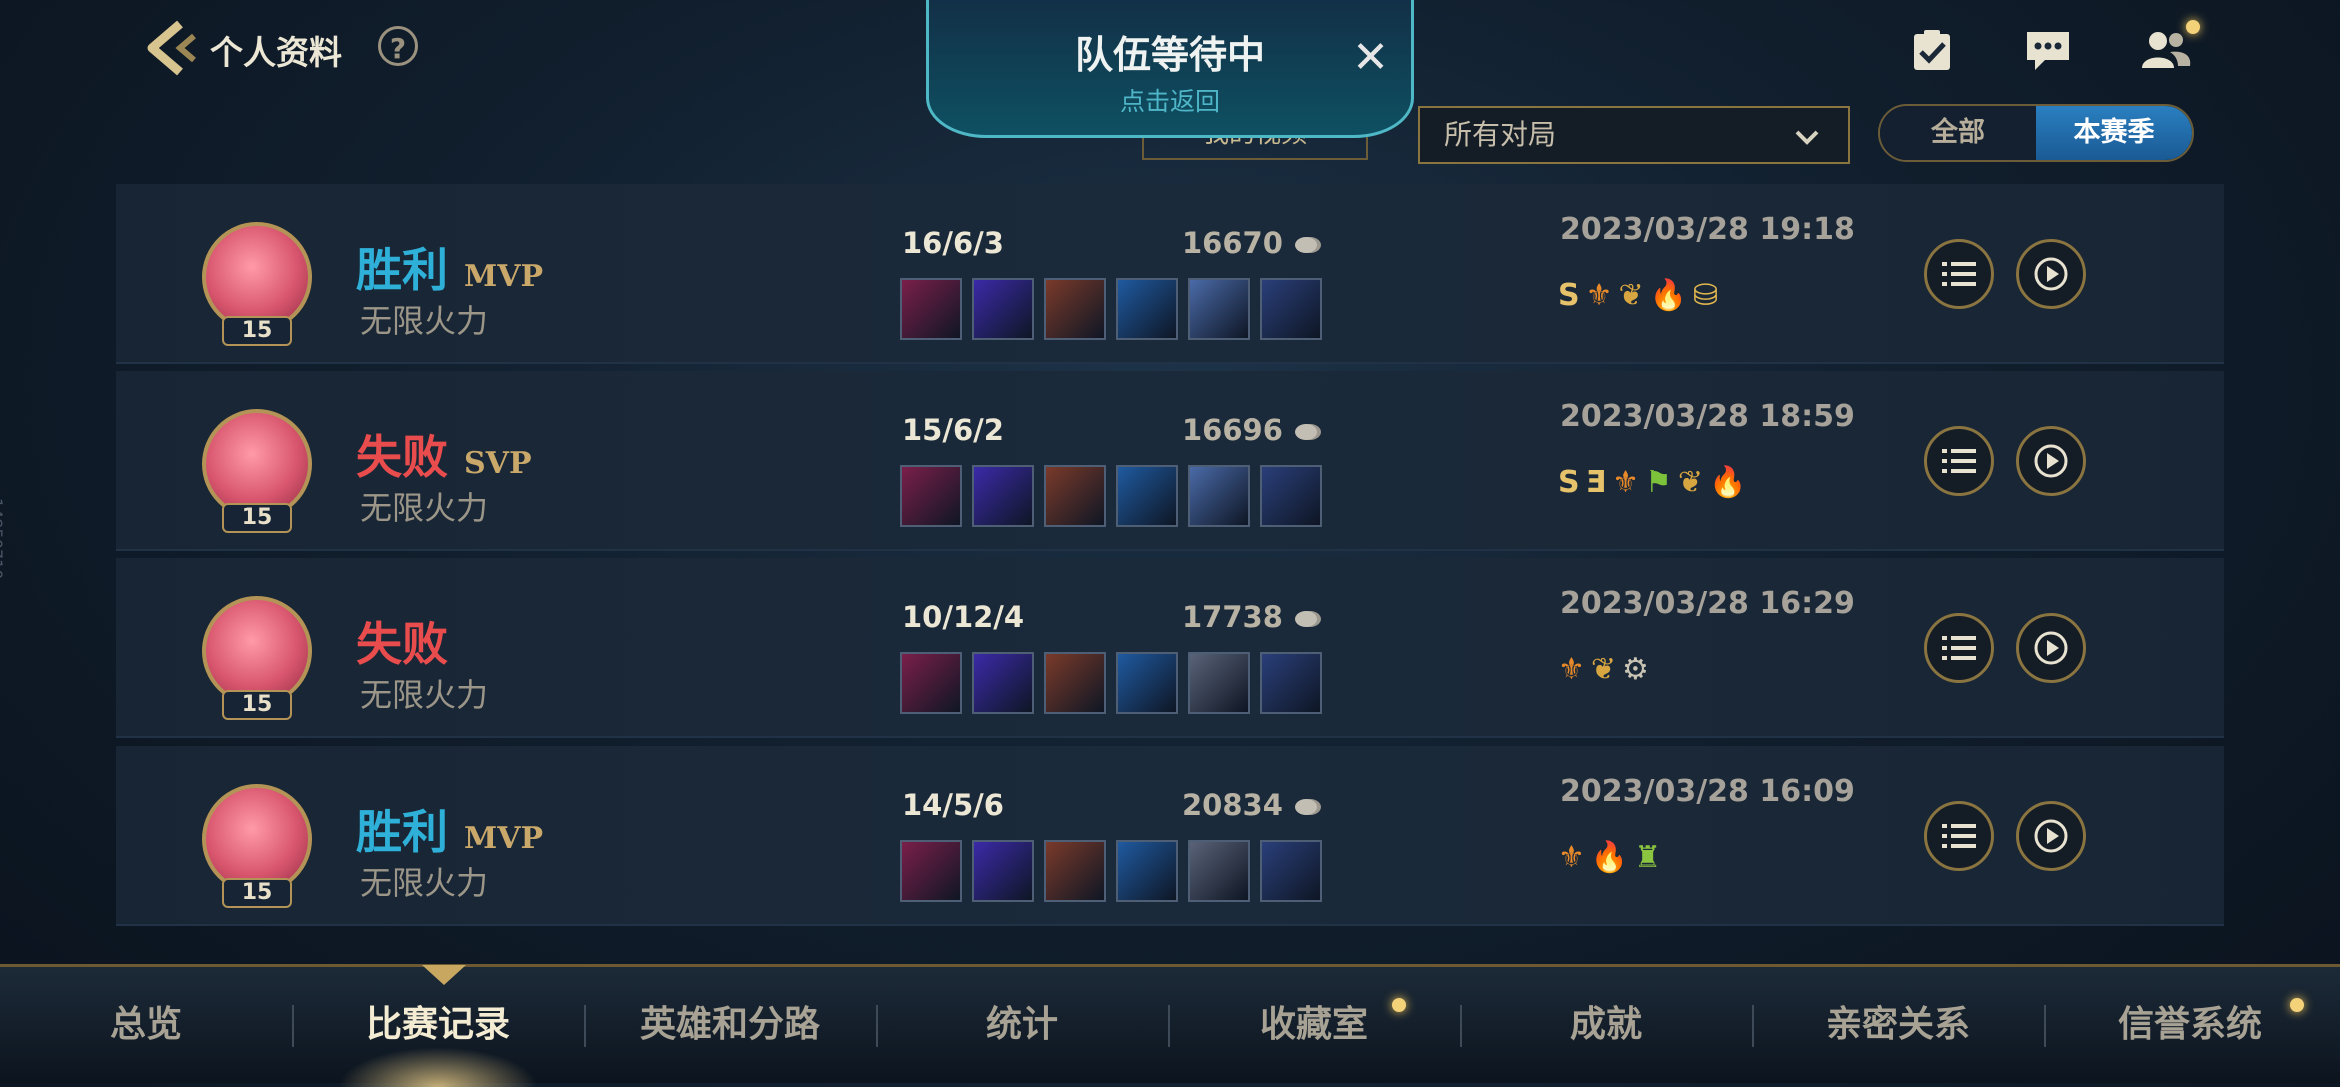 Image resolution: width=2340 pixels, height=1087 pixels. Describe the element at coordinates (1170, 100) in the screenshot. I see `team-waiting-return: 点击返回` at that location.